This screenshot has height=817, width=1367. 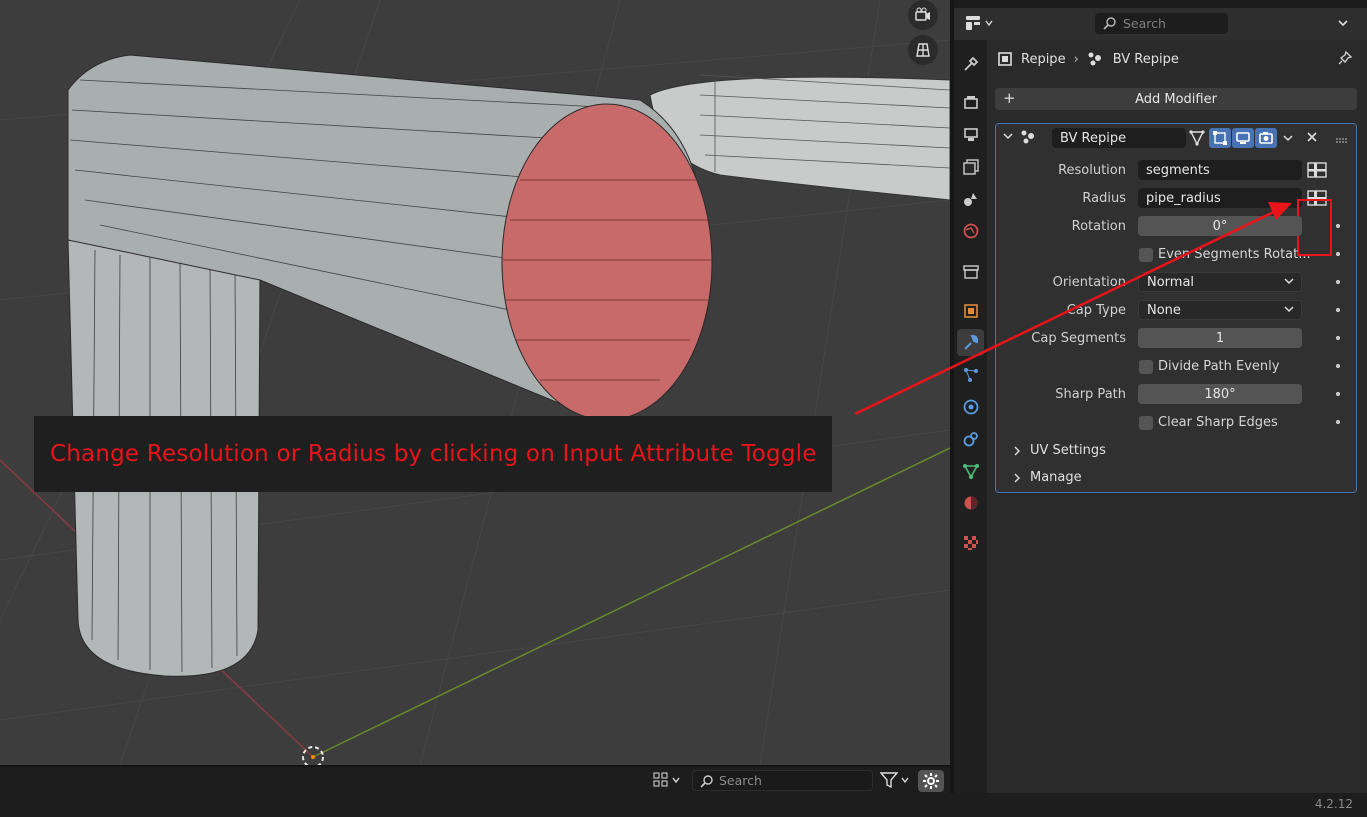 I want to click on orientation-dropdown: Normal, so click(x=1220, y=282).